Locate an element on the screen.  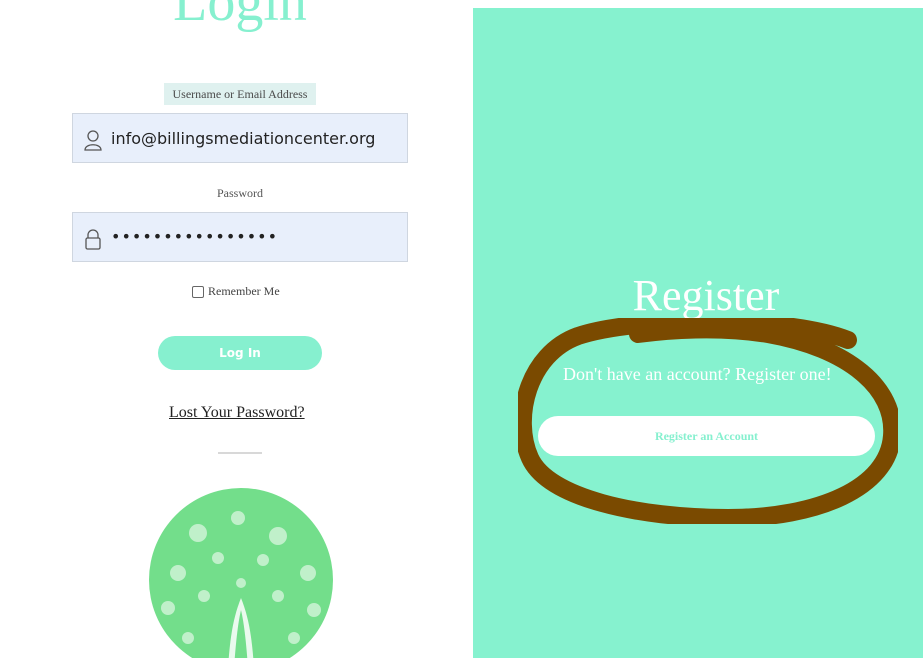
user-icon is located at coordinates (93, 140).